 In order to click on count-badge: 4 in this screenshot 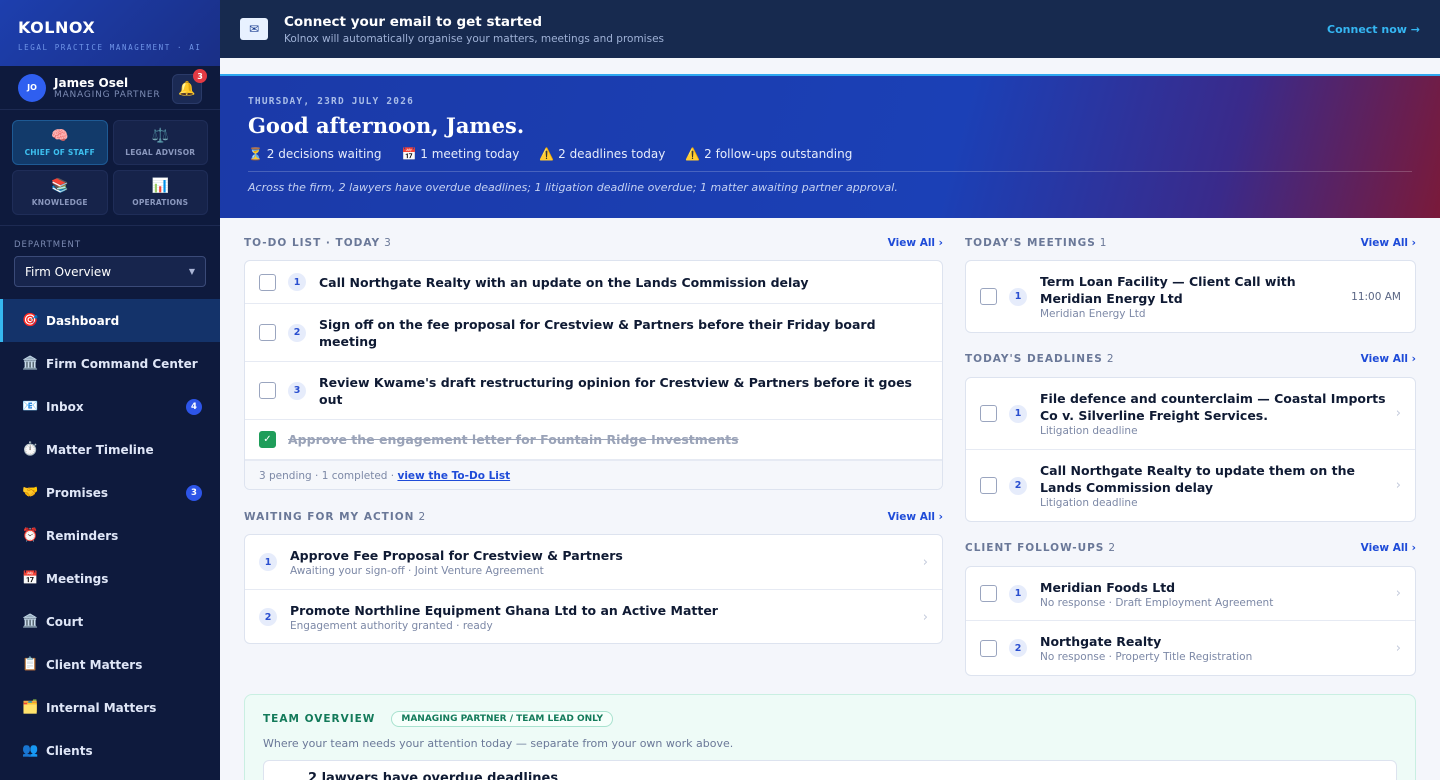, I will do `click(194, 406)`.